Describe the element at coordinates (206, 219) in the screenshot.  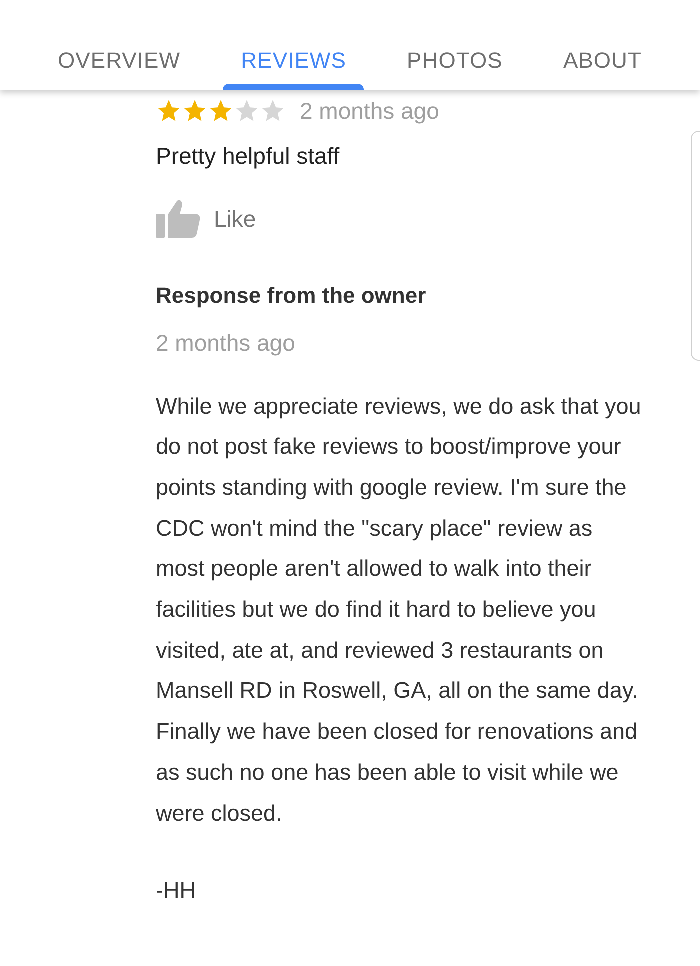
I see `like-button: Like` at that location.